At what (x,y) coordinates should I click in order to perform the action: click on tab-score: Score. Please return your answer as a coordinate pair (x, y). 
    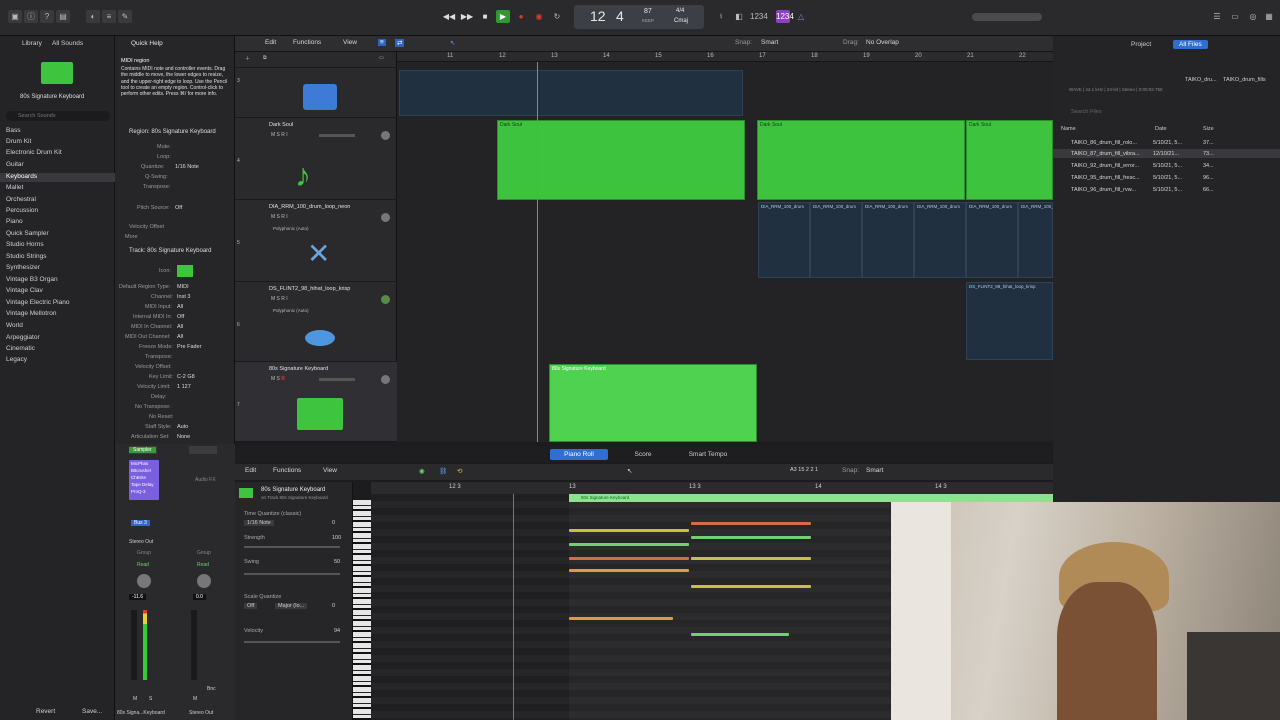
    Looking at the image, I should click on (643, 454).